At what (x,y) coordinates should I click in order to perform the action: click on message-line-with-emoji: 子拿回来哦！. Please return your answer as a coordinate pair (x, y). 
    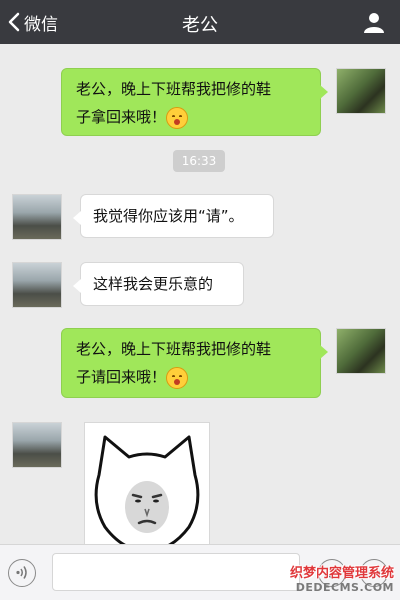
    Looking at the image, I should click on (193, 117).